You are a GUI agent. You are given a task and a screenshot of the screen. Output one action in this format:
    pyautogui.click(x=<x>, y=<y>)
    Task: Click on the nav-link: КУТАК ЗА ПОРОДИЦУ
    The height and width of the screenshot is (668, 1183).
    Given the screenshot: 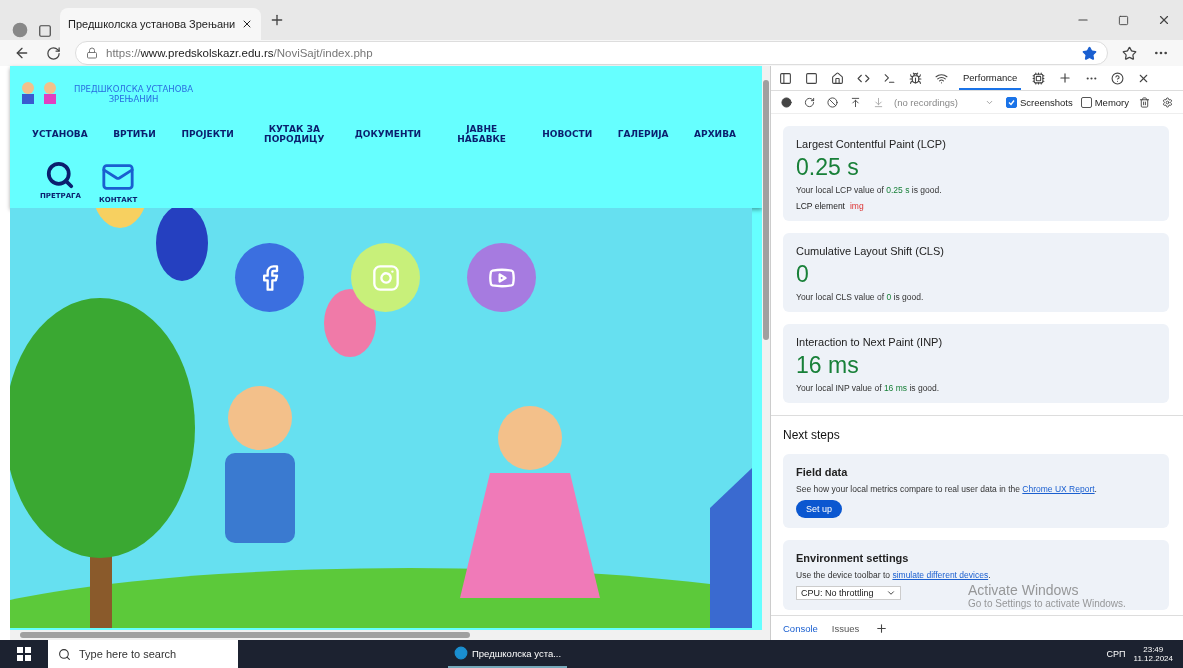 What is the action you would take?
    pyautogui.click(x=294, y=134)
    